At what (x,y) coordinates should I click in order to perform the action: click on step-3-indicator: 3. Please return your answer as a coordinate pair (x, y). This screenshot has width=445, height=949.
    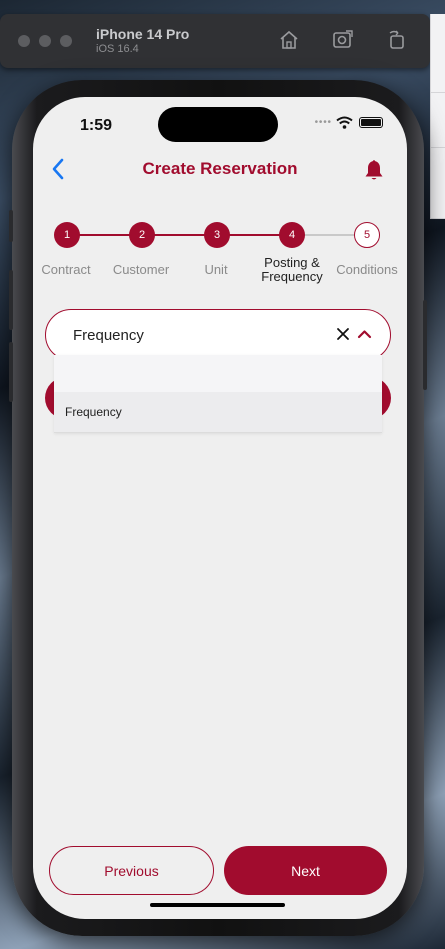
    Looking at the image, I should click on (217, 235).